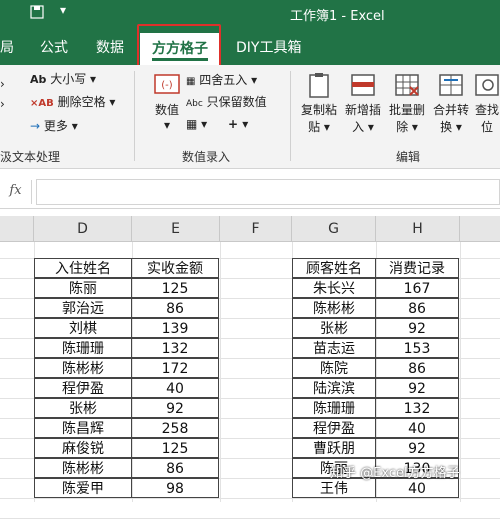  Describe the element at coordinates (38, 79) in the screenshot. I see `case-icon: Ab` at that location.